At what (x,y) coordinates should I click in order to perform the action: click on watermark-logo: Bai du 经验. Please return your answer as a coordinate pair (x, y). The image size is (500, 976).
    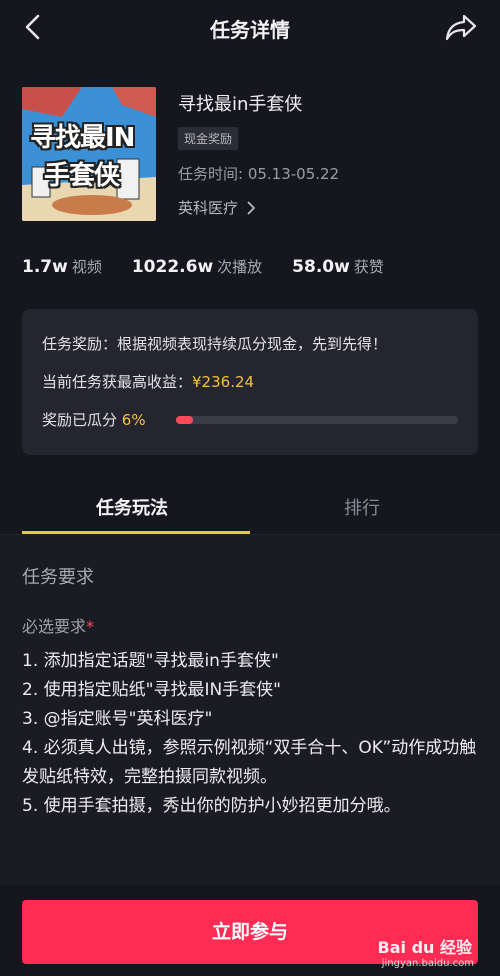
    Looking at the image, I should click on (424, 947).